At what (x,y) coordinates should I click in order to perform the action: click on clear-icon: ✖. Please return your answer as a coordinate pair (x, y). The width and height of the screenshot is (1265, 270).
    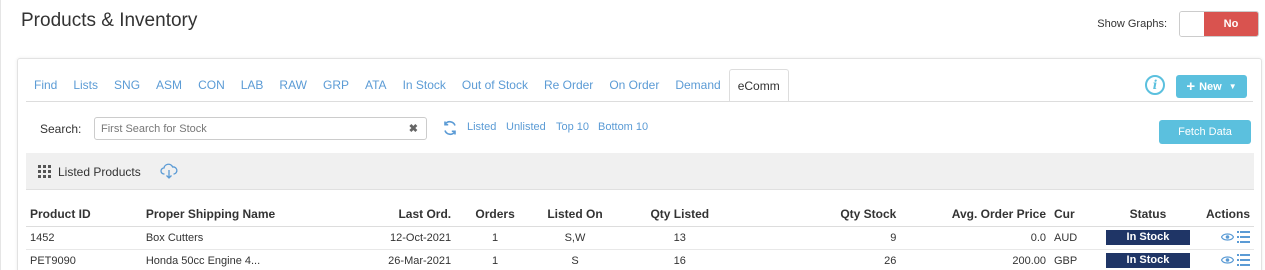
    Looking at the image, I should click on (413, 128).